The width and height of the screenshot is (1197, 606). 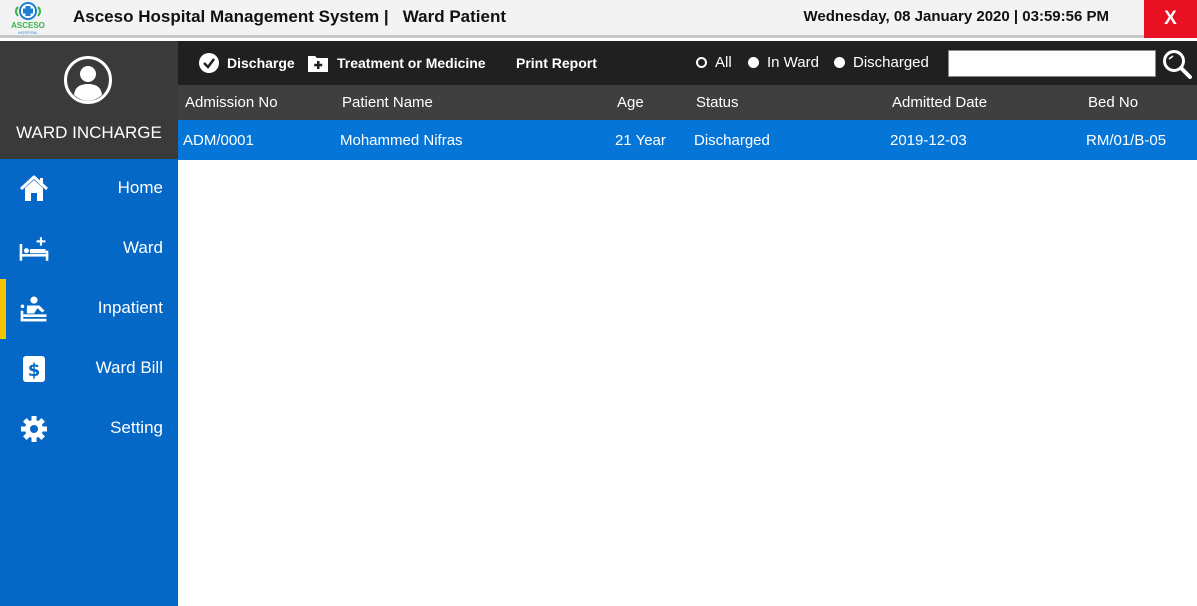 I want to click on cell-bed-no: RM/01/B-05, so click(x=1126, y=140).